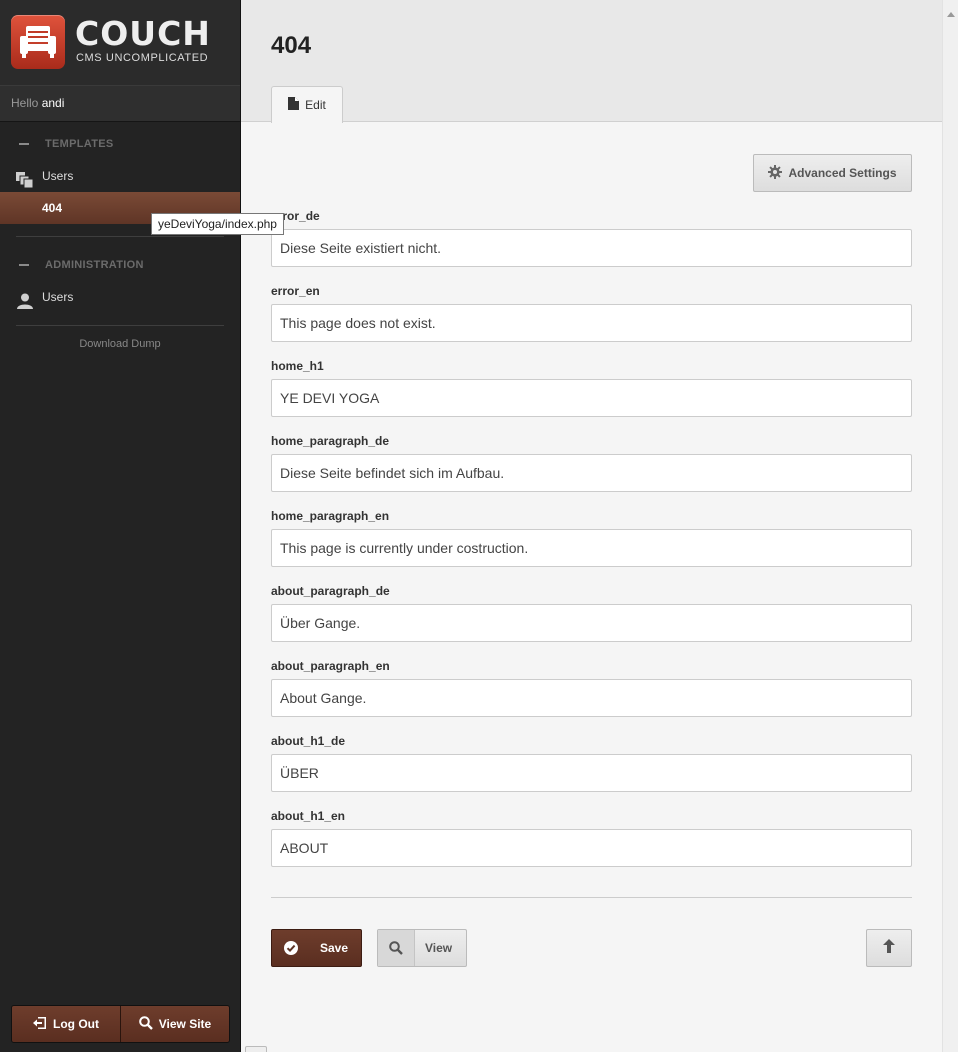  Describe the element at coordinates (291, 45) in the screenshot. I see `page-title: 404` at that location.